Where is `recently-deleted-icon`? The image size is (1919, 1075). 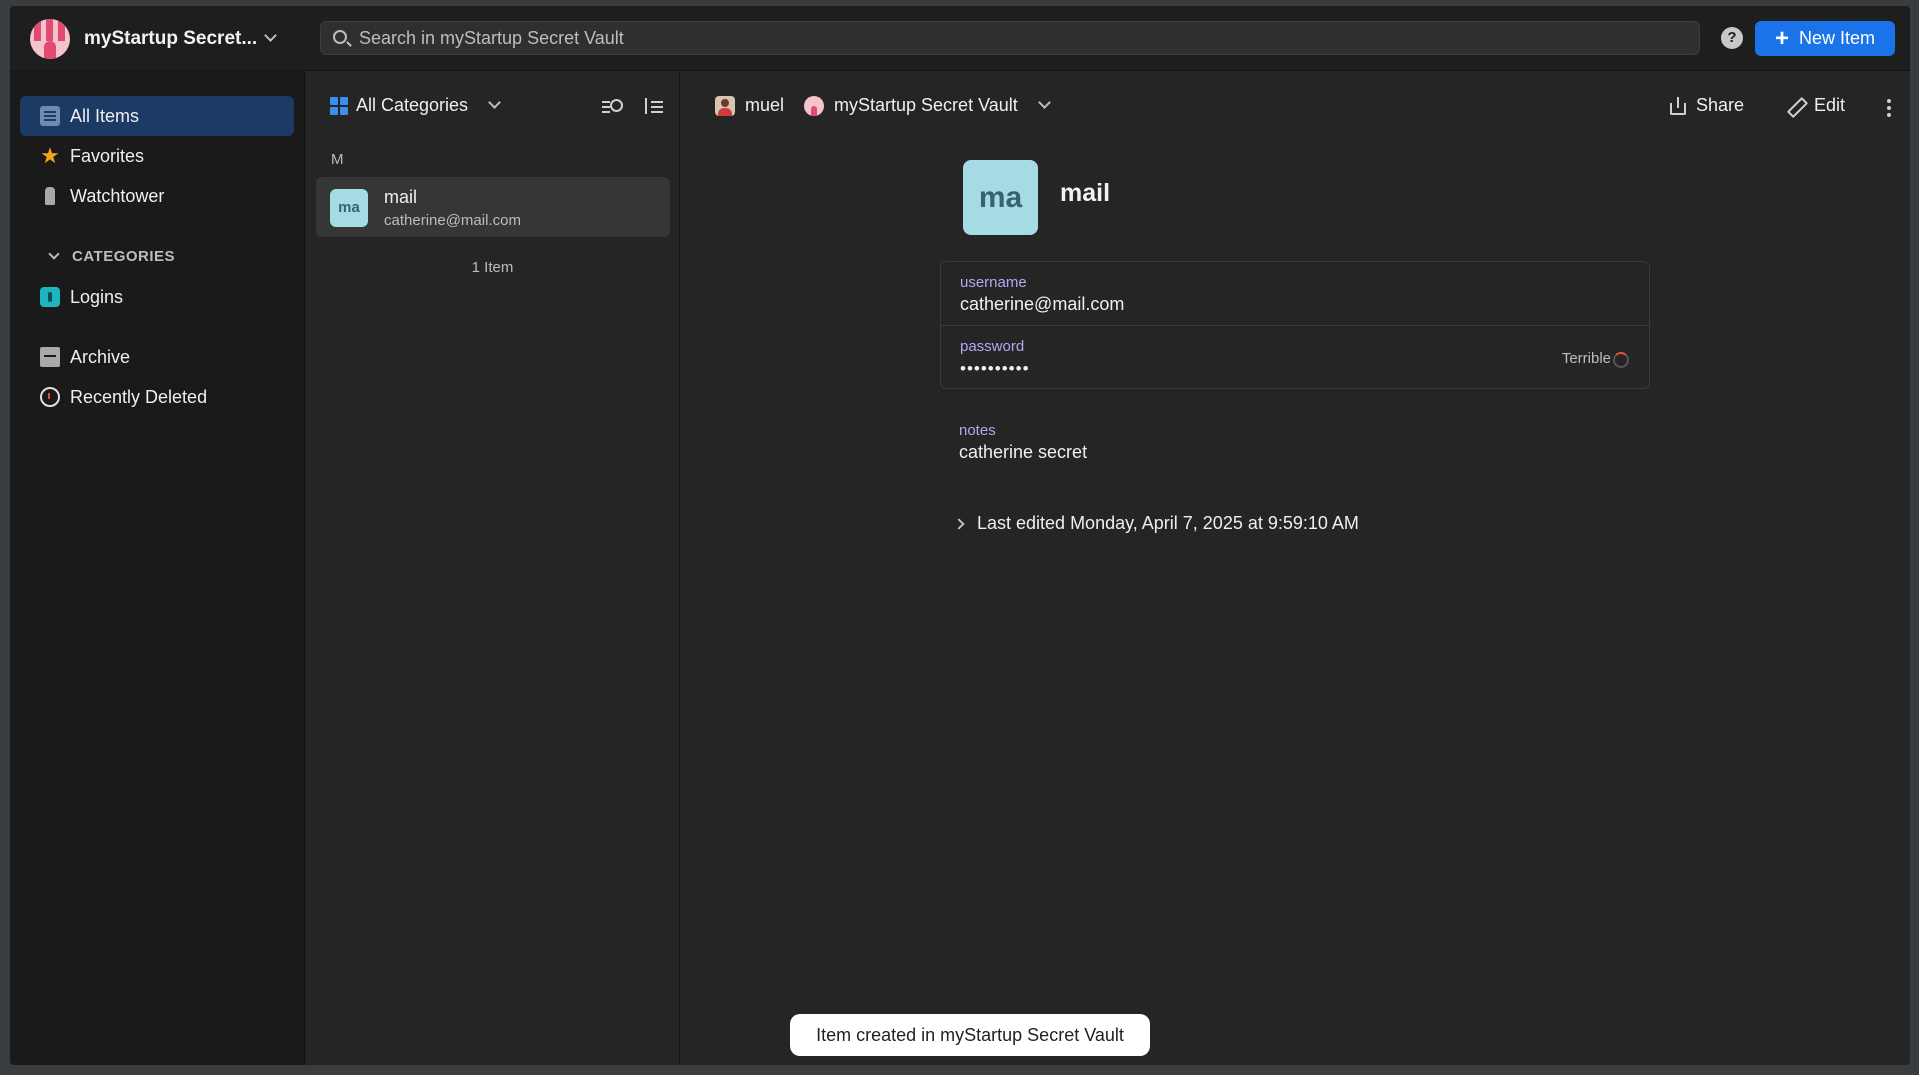
recently-deleted-icon is located at coordinates (50, 397).